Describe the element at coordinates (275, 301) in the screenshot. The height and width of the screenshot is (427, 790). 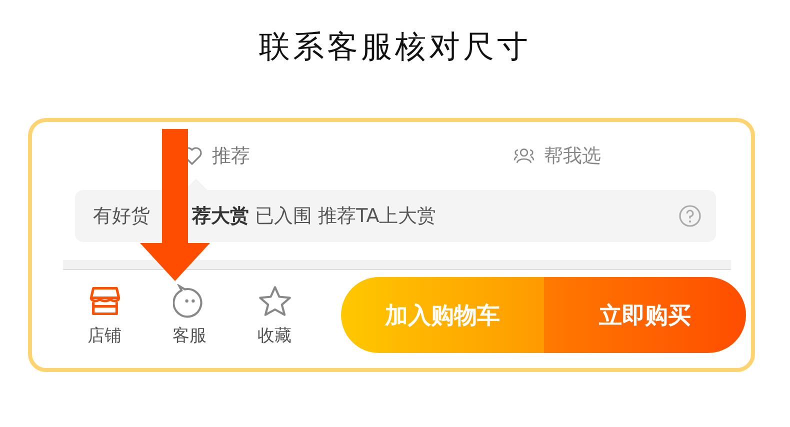
I see `star-icon` at that location.